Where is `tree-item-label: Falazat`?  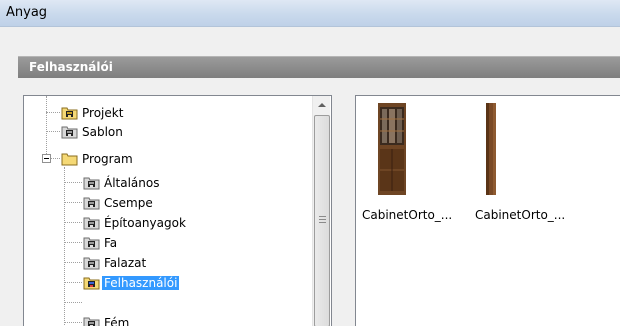
tree-item-label: Falazat is located at coordinates (125, 263).